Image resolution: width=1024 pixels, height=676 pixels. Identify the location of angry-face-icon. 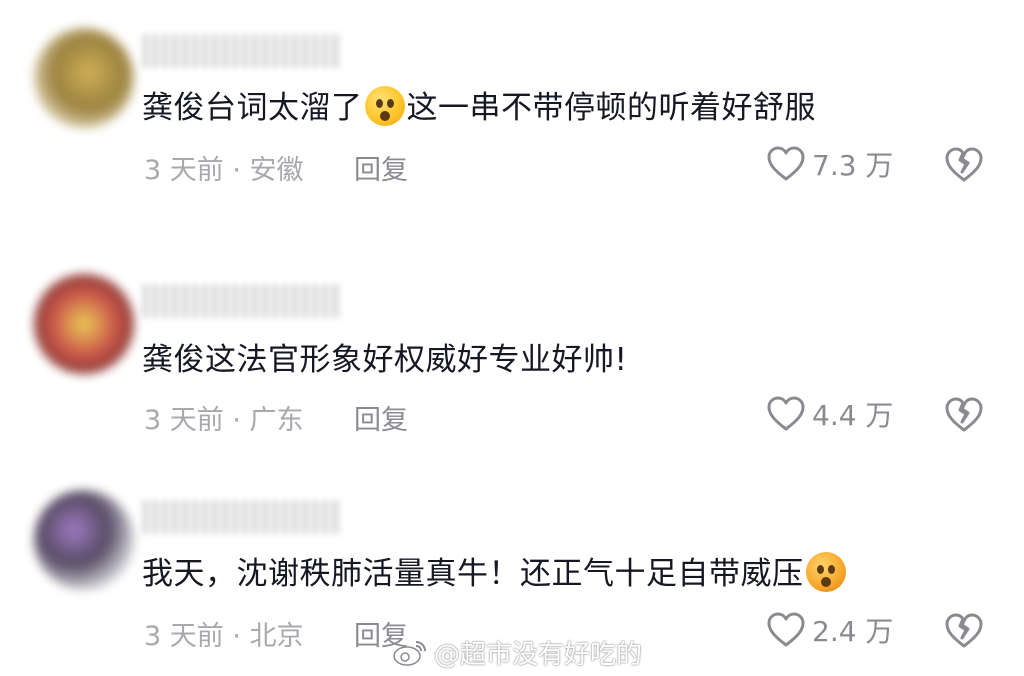
(825, 572).